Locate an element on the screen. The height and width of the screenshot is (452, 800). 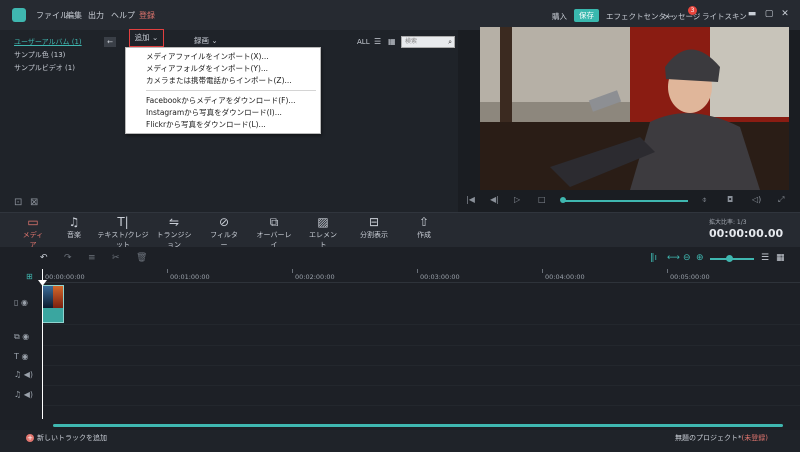
add-track-button: + 新しいトラックを追加 is located at coordinates (66, 438).